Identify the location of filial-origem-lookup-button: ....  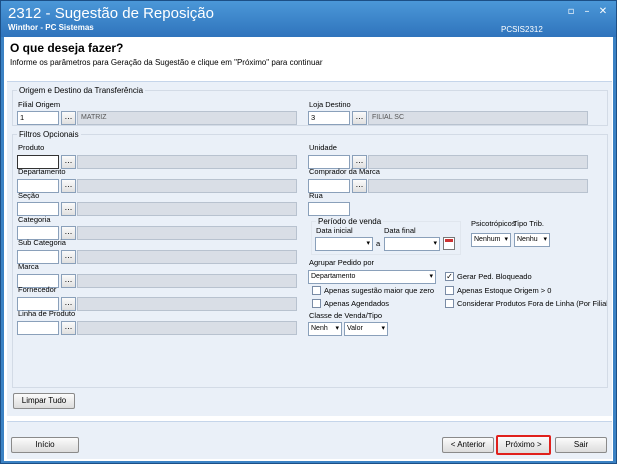
(68, 118).